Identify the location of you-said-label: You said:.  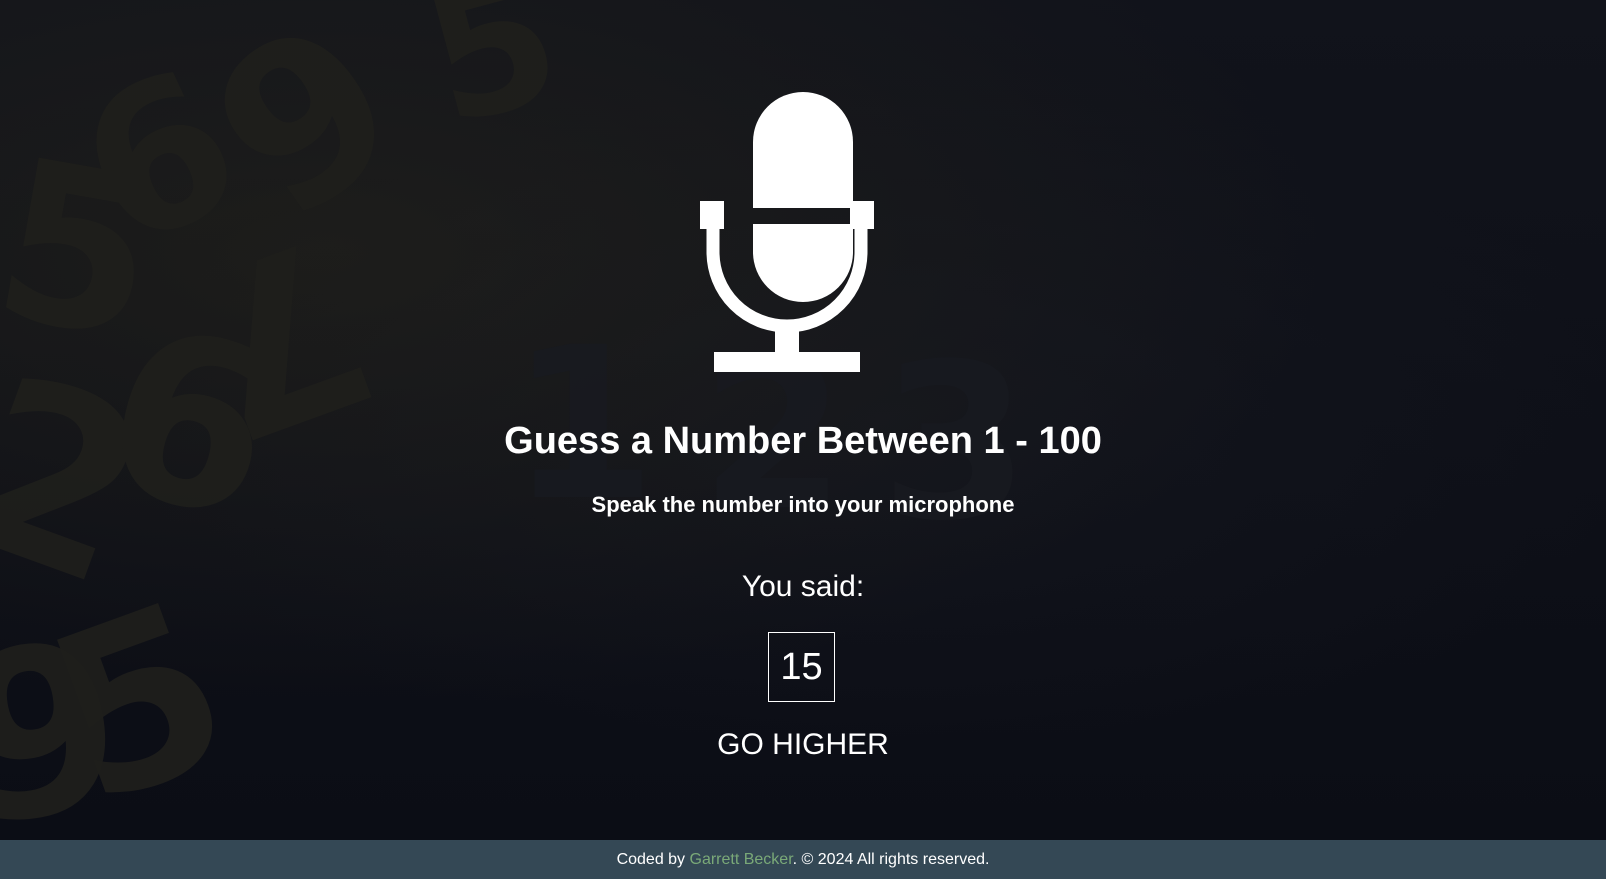
(803, 586).